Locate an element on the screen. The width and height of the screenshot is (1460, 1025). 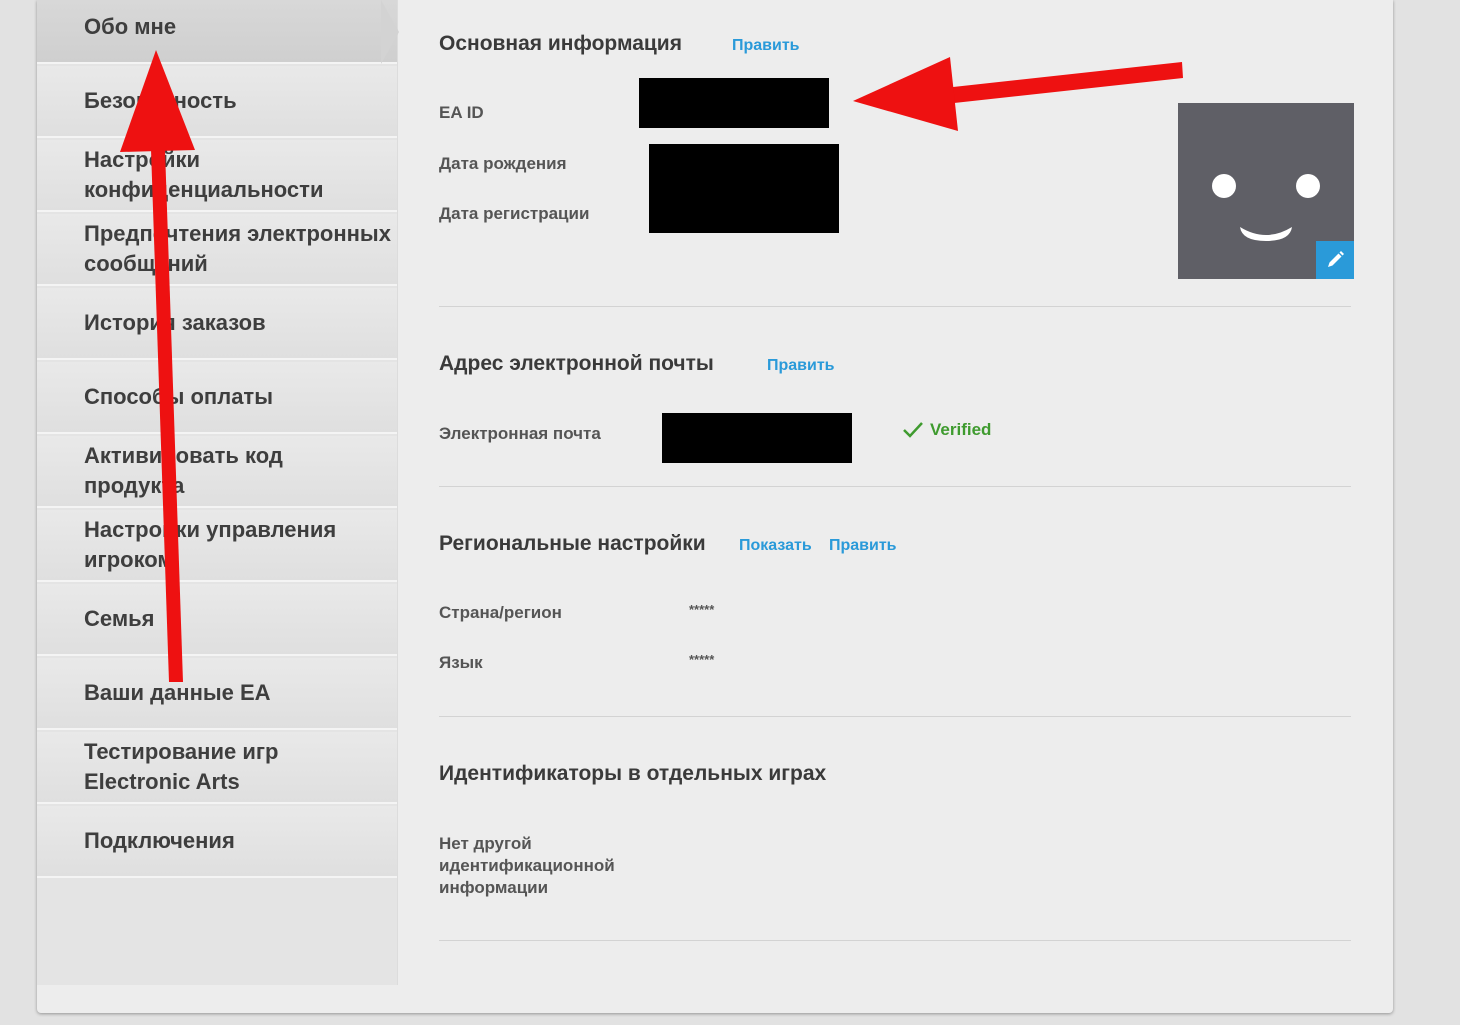
sidebar-item-redeem-code: Активировать код продукта is located at coordinates (217, 472).